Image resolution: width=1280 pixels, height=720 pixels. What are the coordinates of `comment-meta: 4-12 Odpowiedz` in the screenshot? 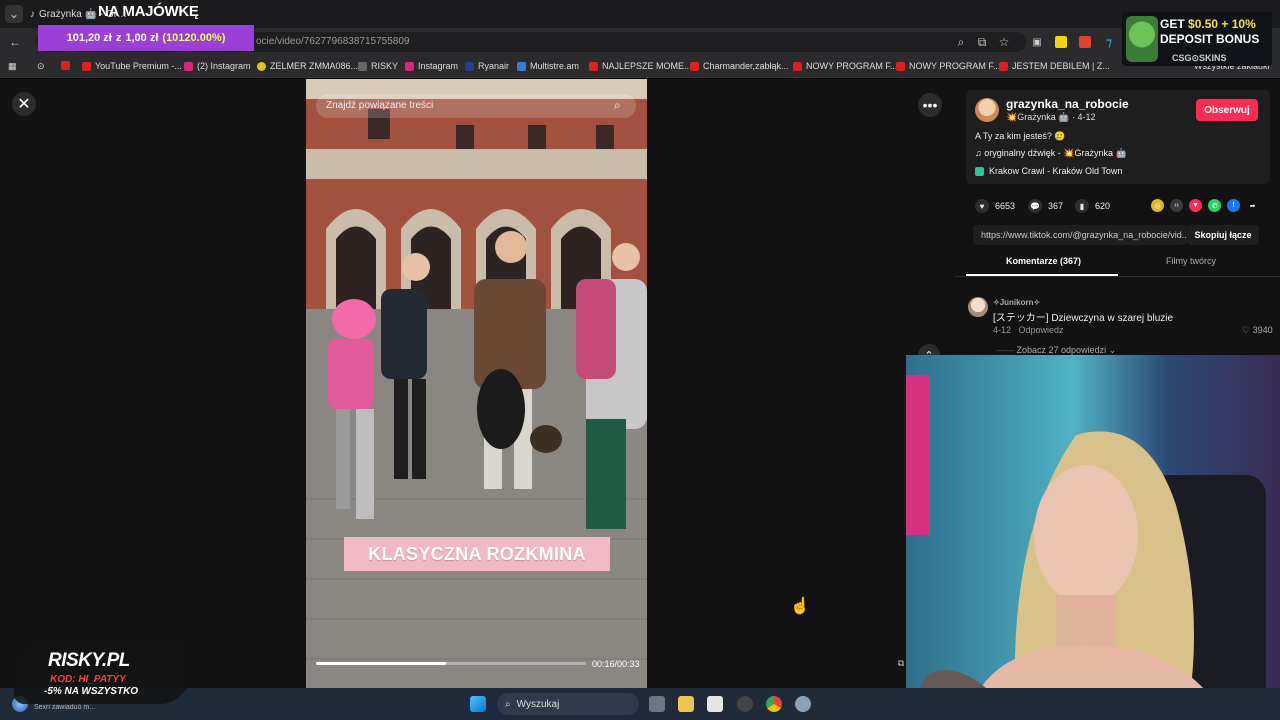 It's located at (1028, 330).